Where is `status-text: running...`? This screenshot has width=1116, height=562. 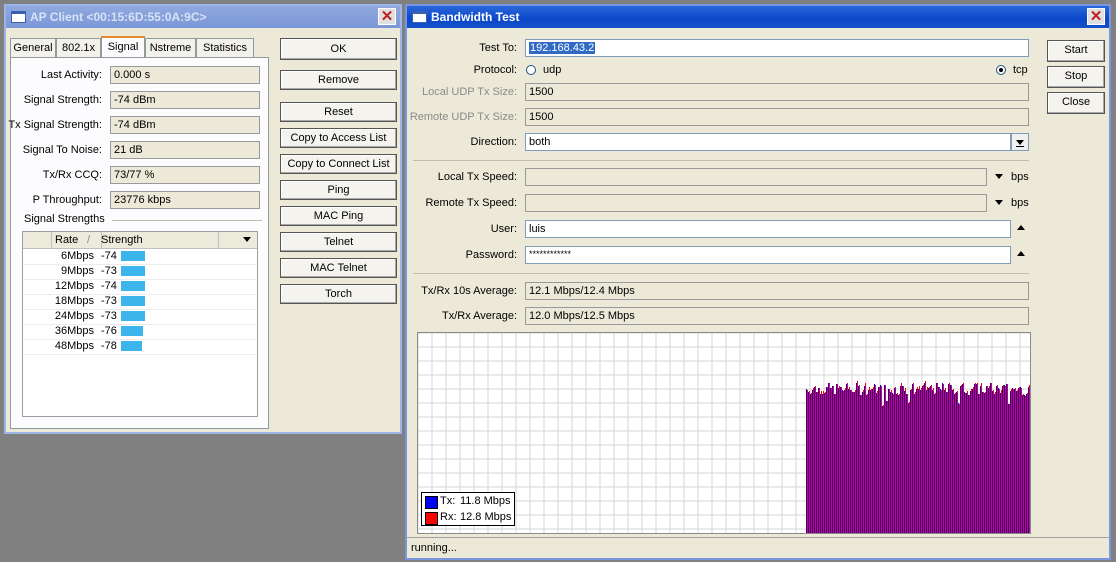
status-text: running... is located at coordinates (434, 548).